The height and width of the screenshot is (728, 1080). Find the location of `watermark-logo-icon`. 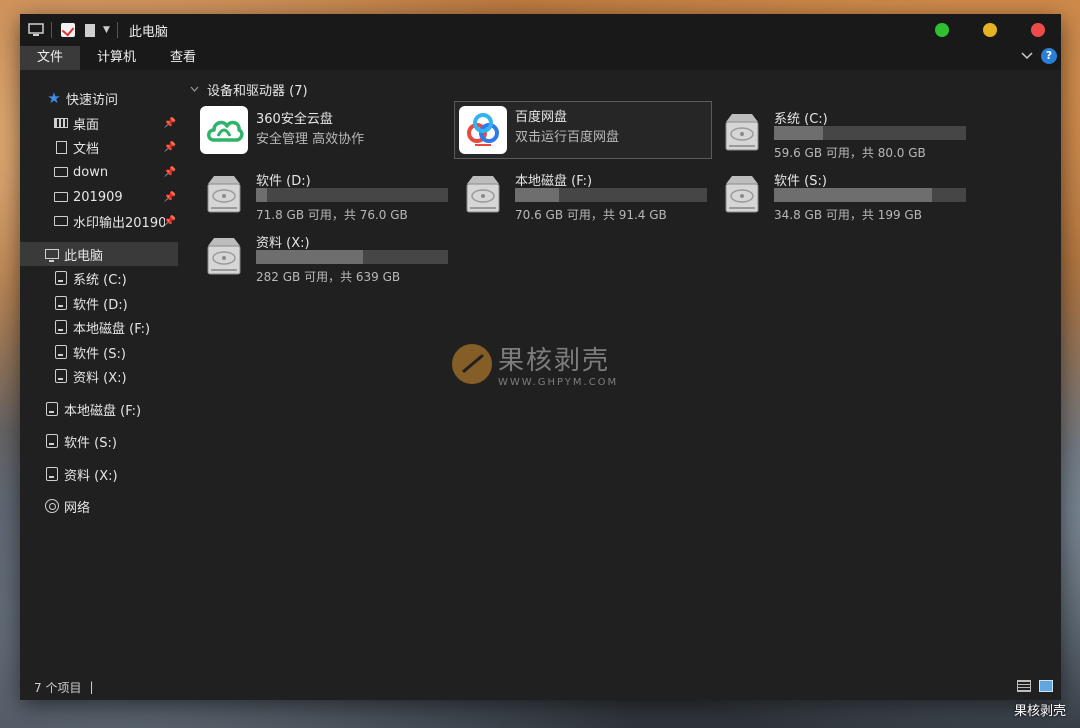

watermark-logo-icon is located at coordinates (472, 364).